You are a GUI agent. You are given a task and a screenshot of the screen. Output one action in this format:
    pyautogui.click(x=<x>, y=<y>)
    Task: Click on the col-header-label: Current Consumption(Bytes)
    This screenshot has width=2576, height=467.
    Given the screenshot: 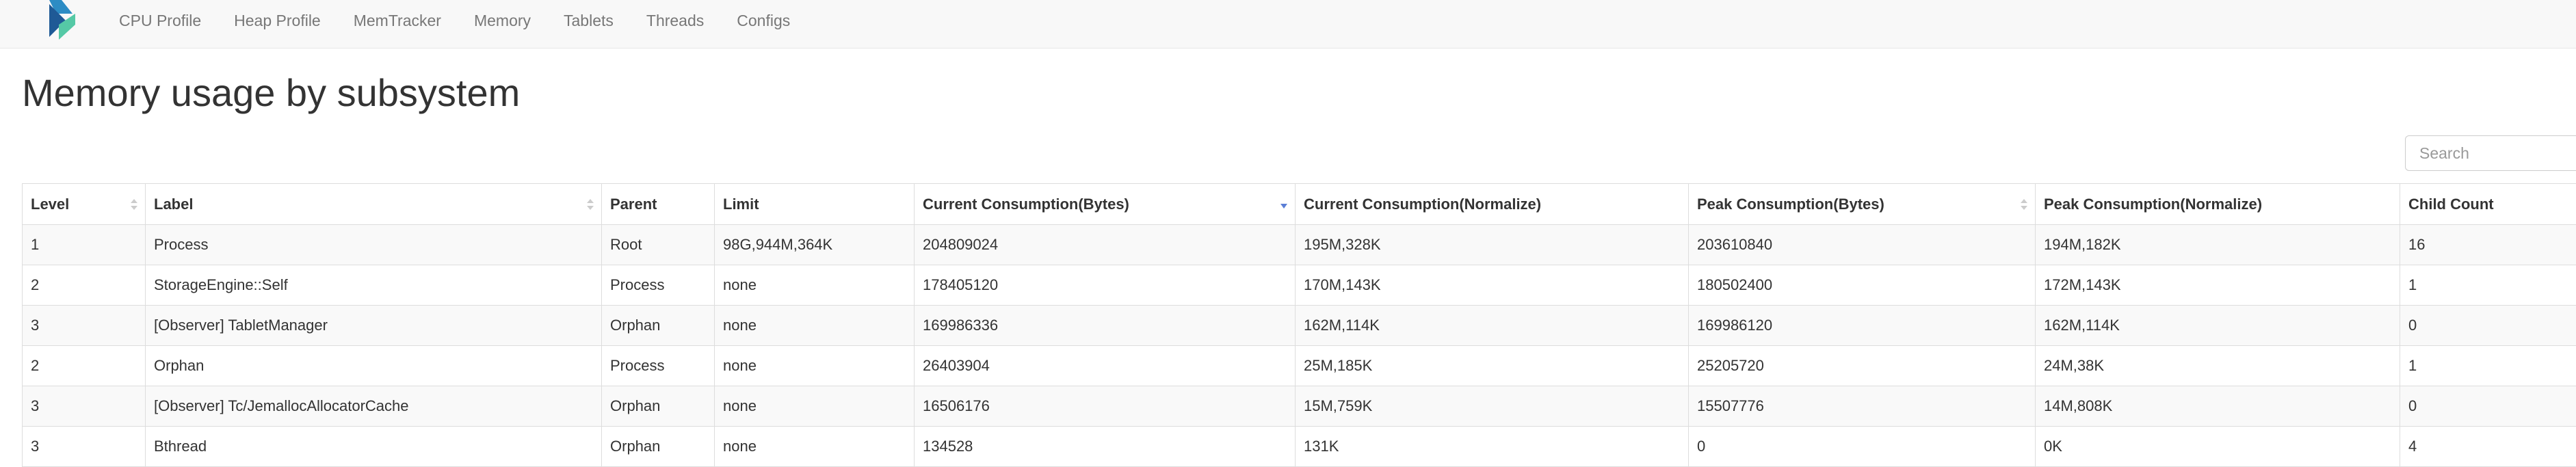 What is the action you would take?
    pyautogui.click(x=1026, y=204)
    